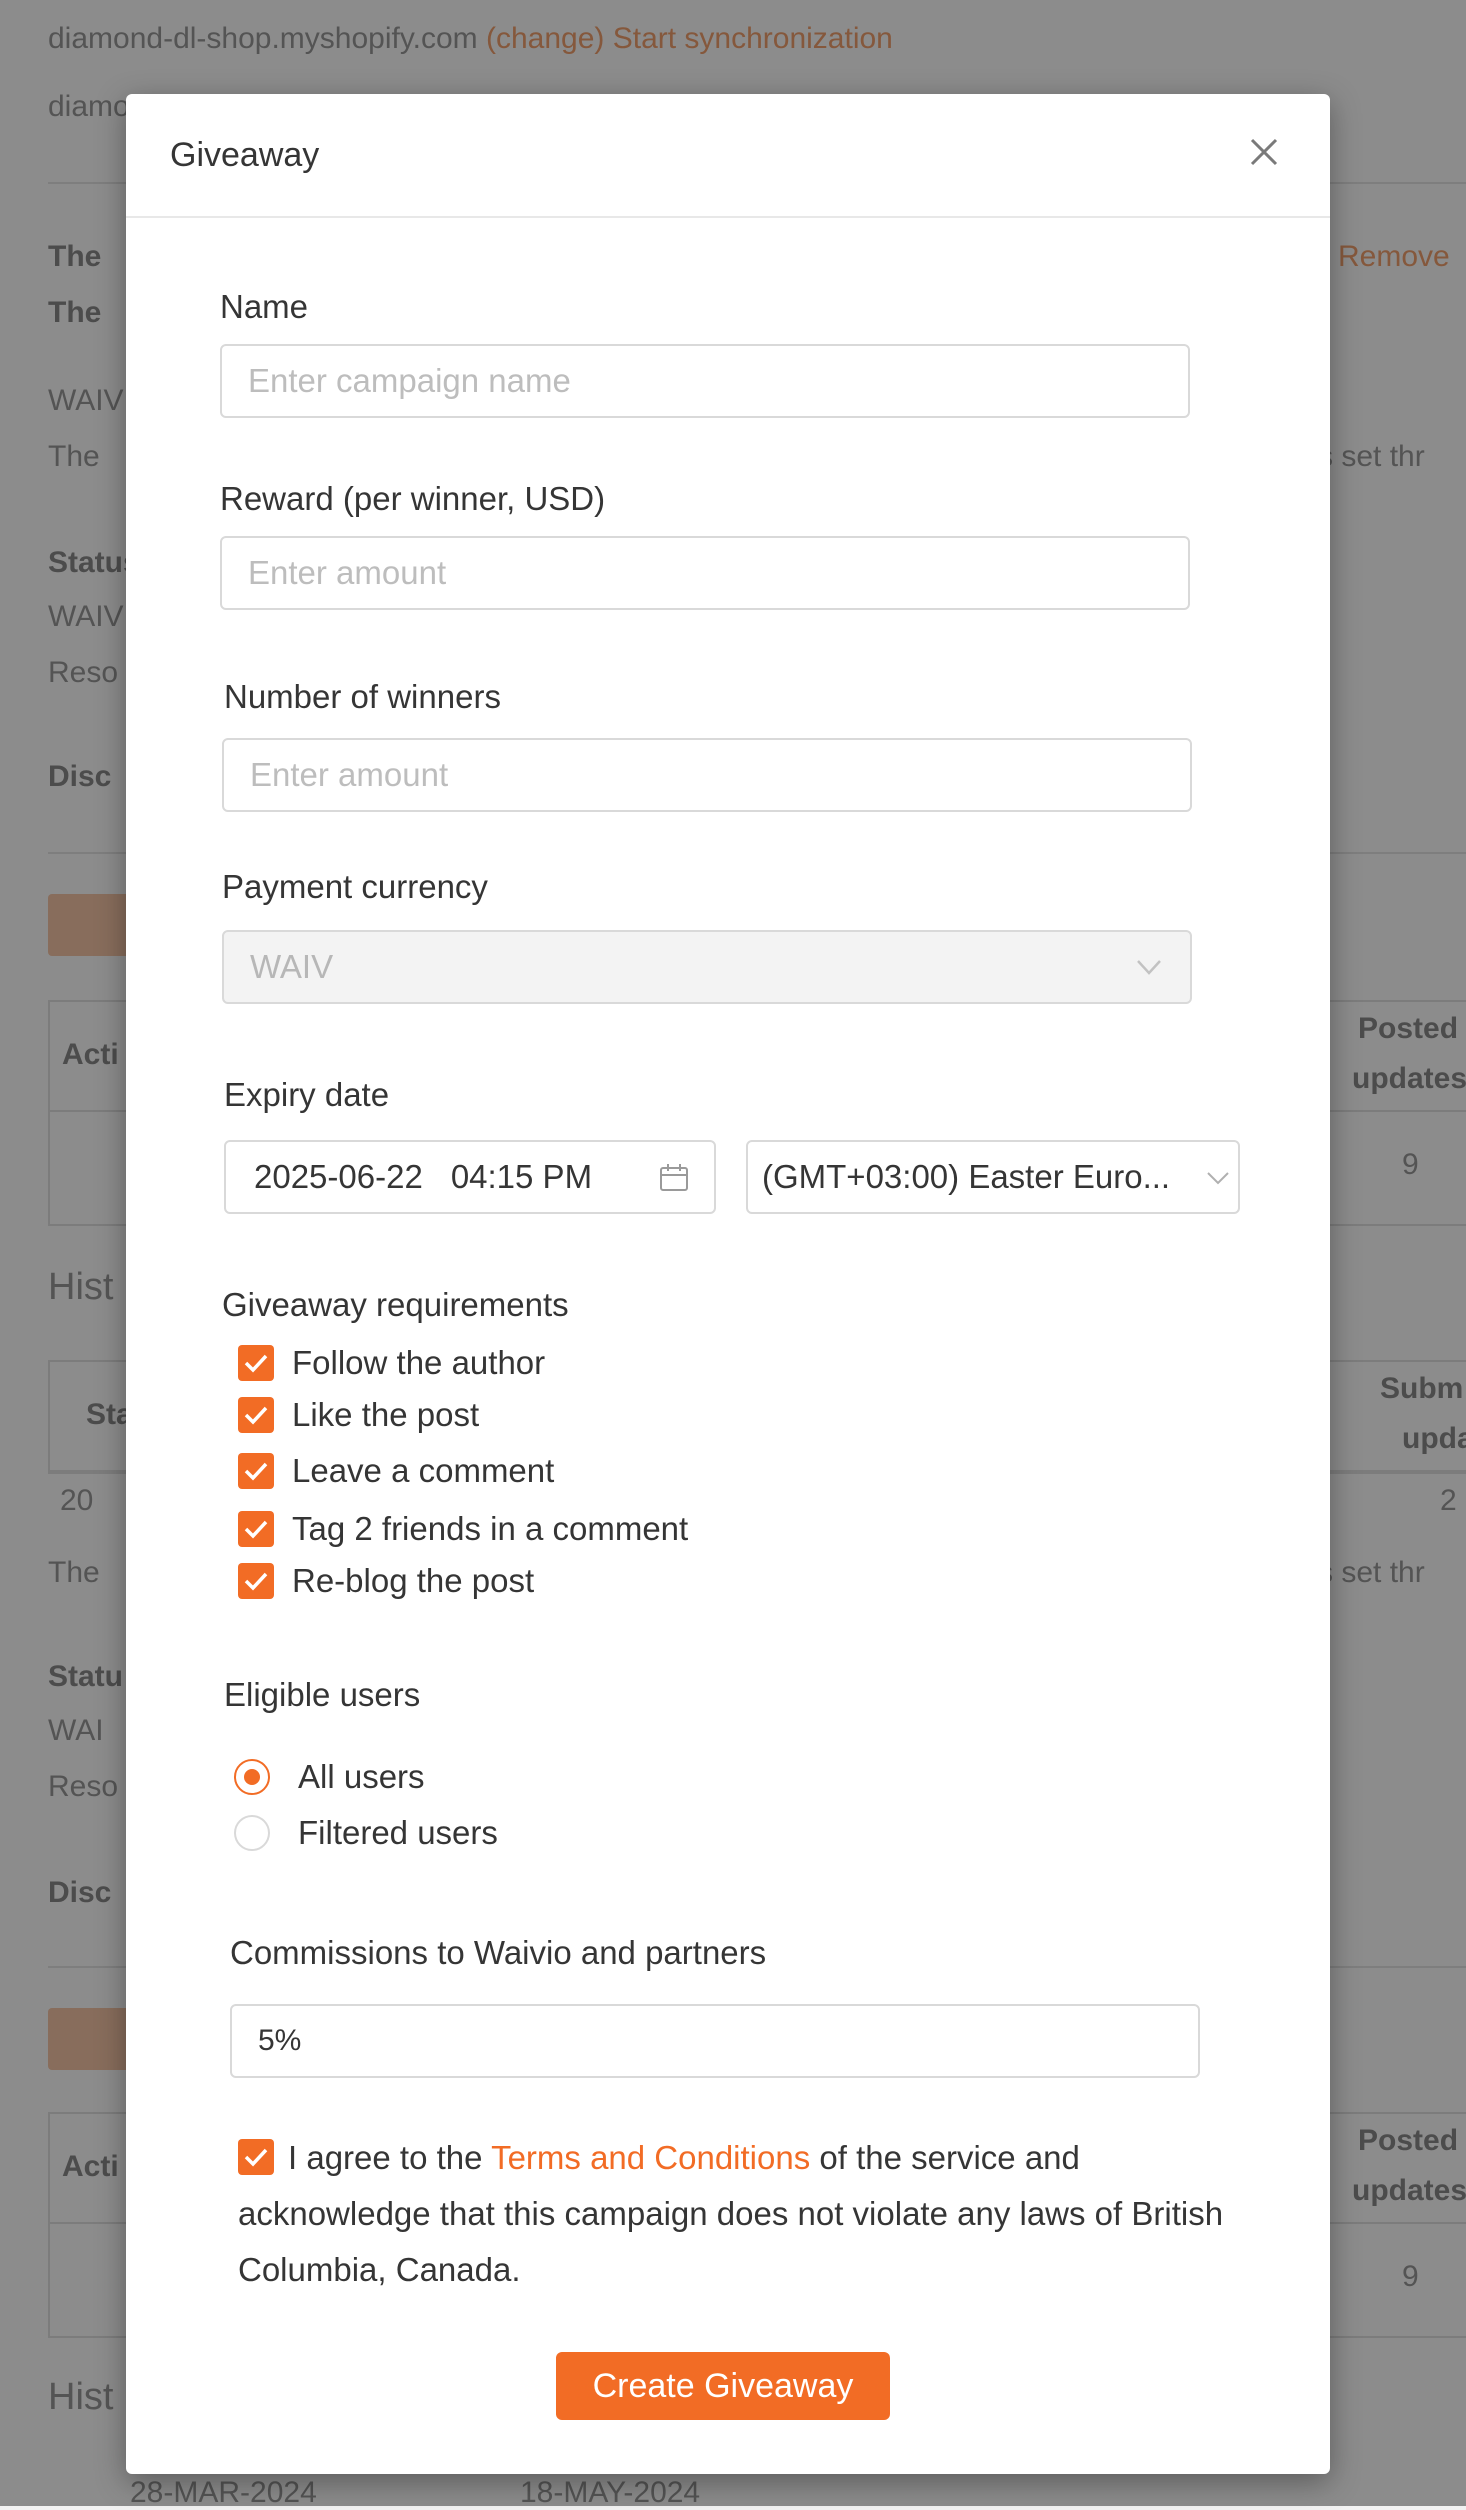 The image size is (1466, 2510). I want to click on requirement-label: Like the post, so click(386, 1414).